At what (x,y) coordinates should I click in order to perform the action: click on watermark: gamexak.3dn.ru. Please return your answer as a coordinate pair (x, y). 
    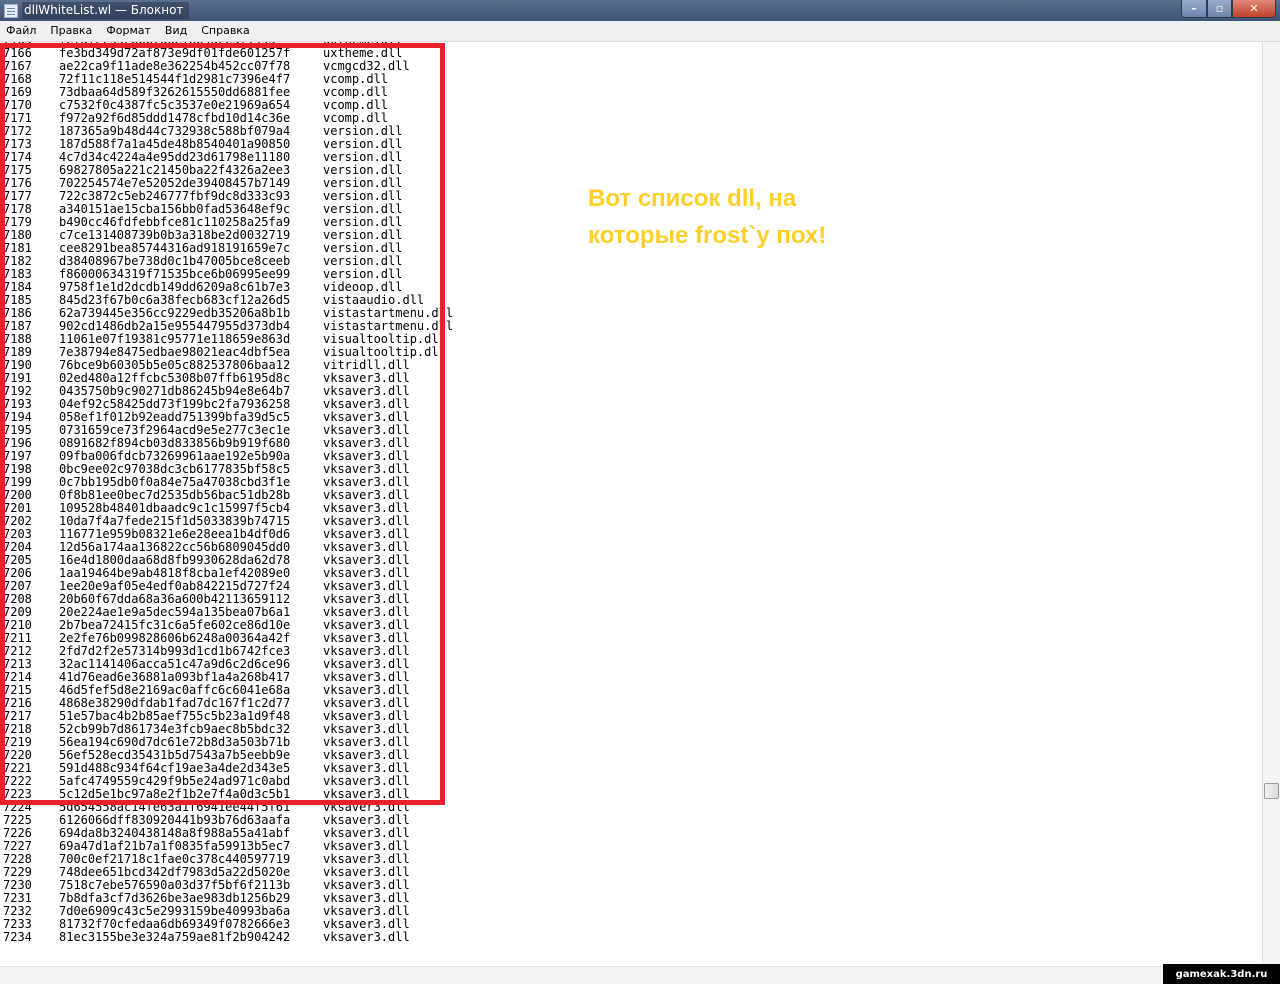
    Looking at the image, I should click on (1221, 974).